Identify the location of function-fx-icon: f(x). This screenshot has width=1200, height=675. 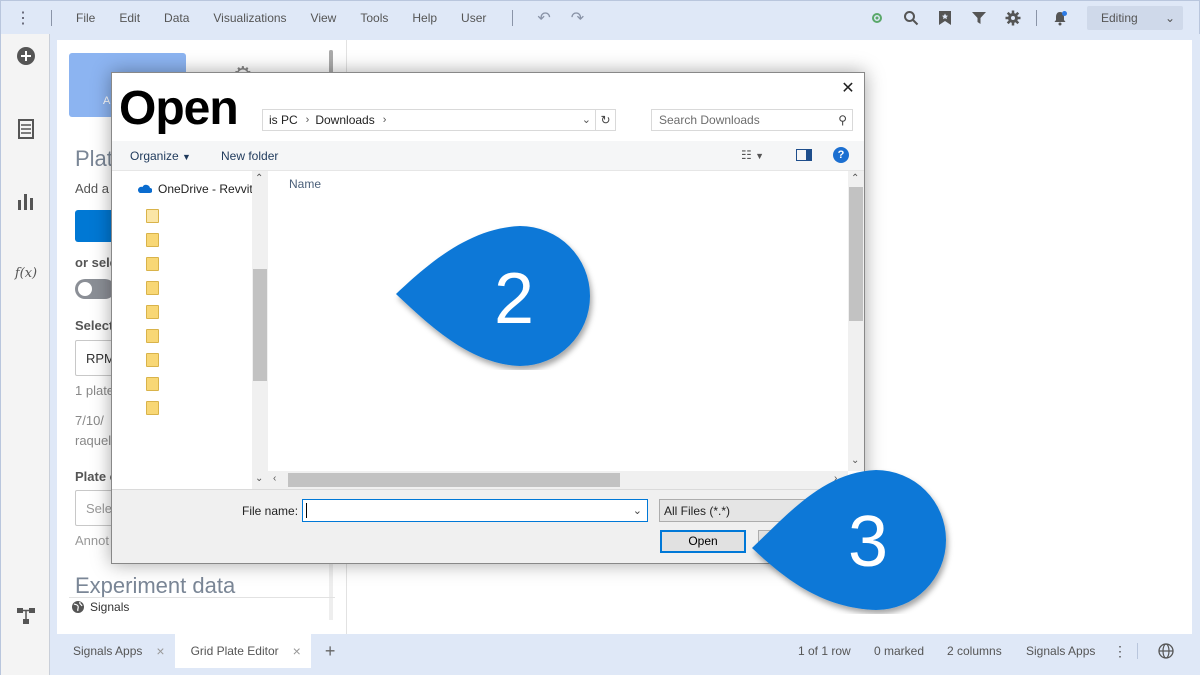
(26, 273).